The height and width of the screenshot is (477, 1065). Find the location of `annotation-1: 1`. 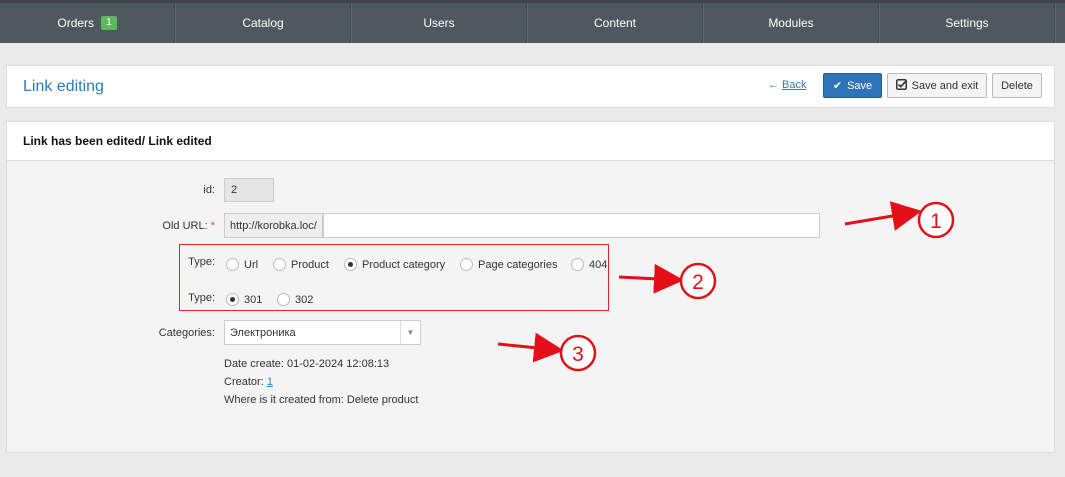

annotation-1: 1 is located at coordinates (899, 220).